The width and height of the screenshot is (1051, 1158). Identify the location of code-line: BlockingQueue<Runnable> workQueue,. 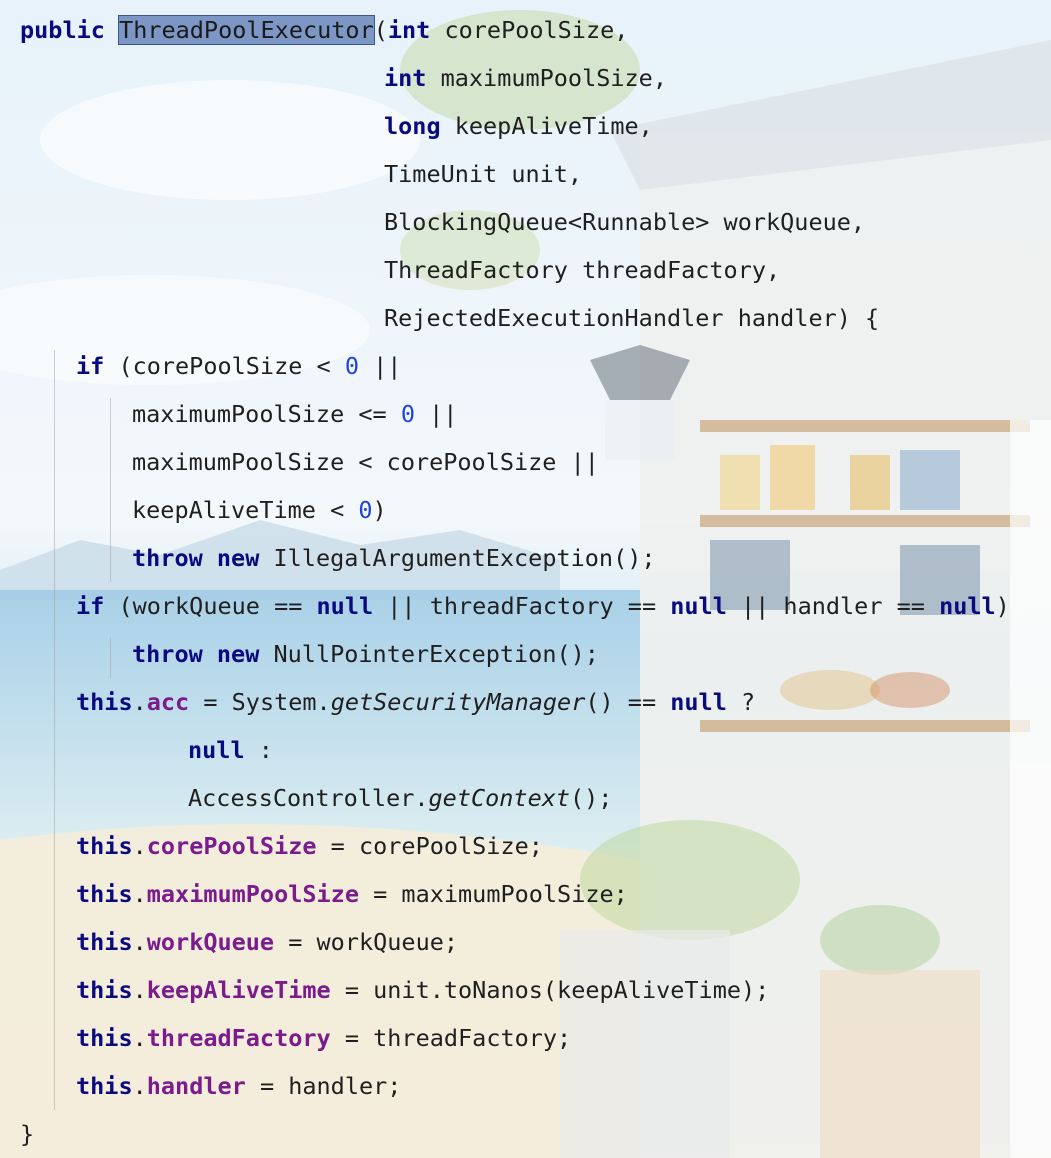
(624, 222).